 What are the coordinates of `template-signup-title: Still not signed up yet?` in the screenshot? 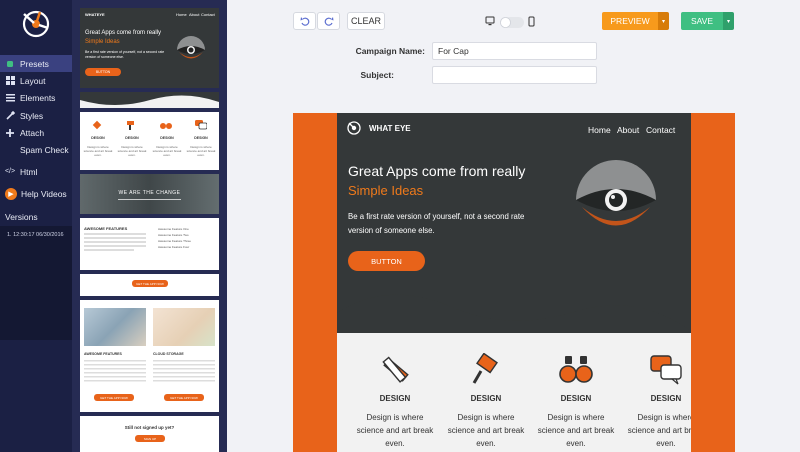 It's located at (149, 427).